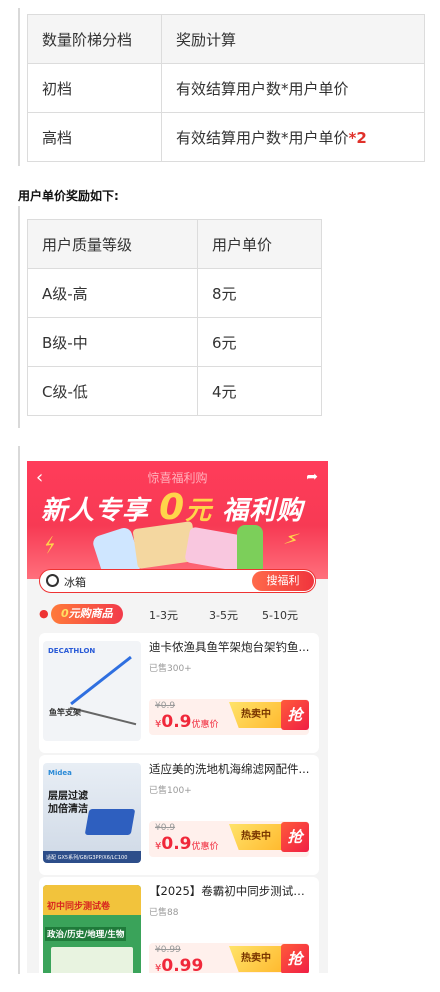  I want to click on calc-cell: 有效结算用户数*用户单价*2, so click(293, 137).